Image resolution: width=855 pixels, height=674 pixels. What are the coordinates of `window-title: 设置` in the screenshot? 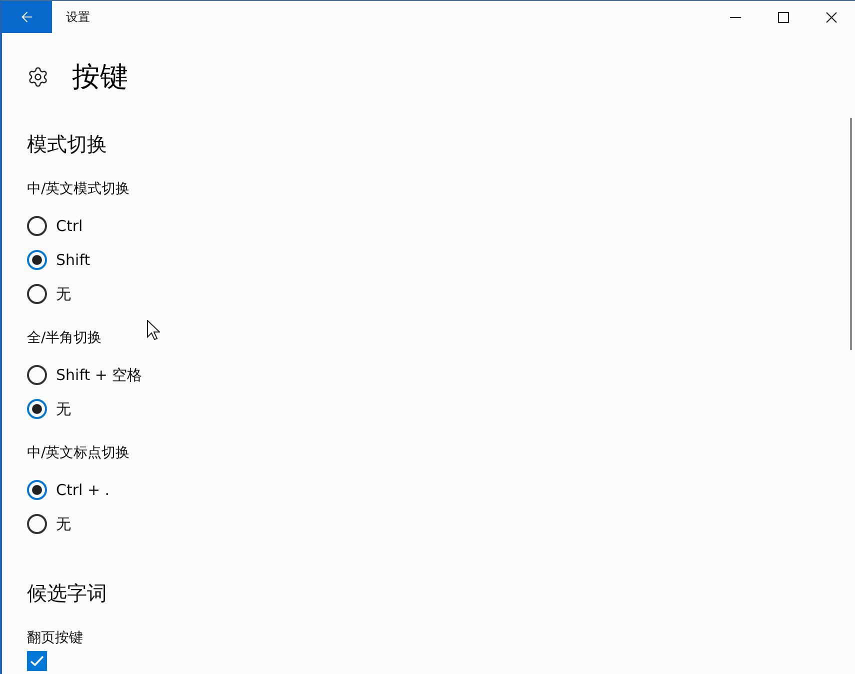 It's located at (78, 17).